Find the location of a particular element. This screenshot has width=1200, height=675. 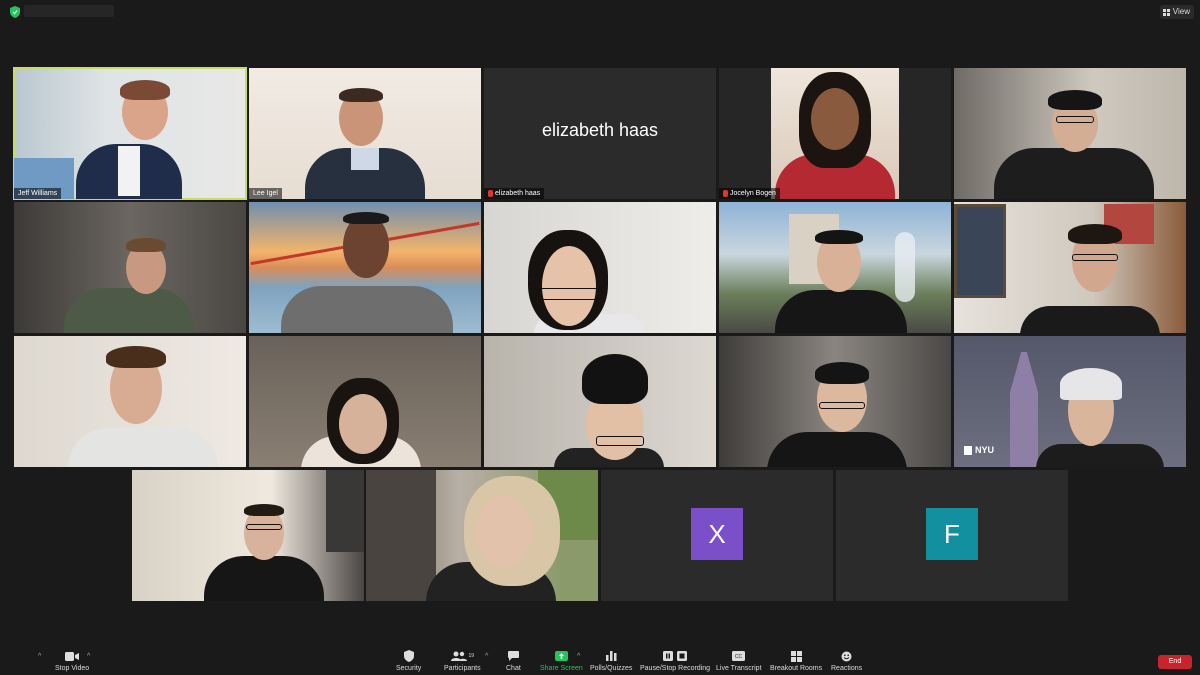

empire-state-background is located at coordinates (1024, 409).